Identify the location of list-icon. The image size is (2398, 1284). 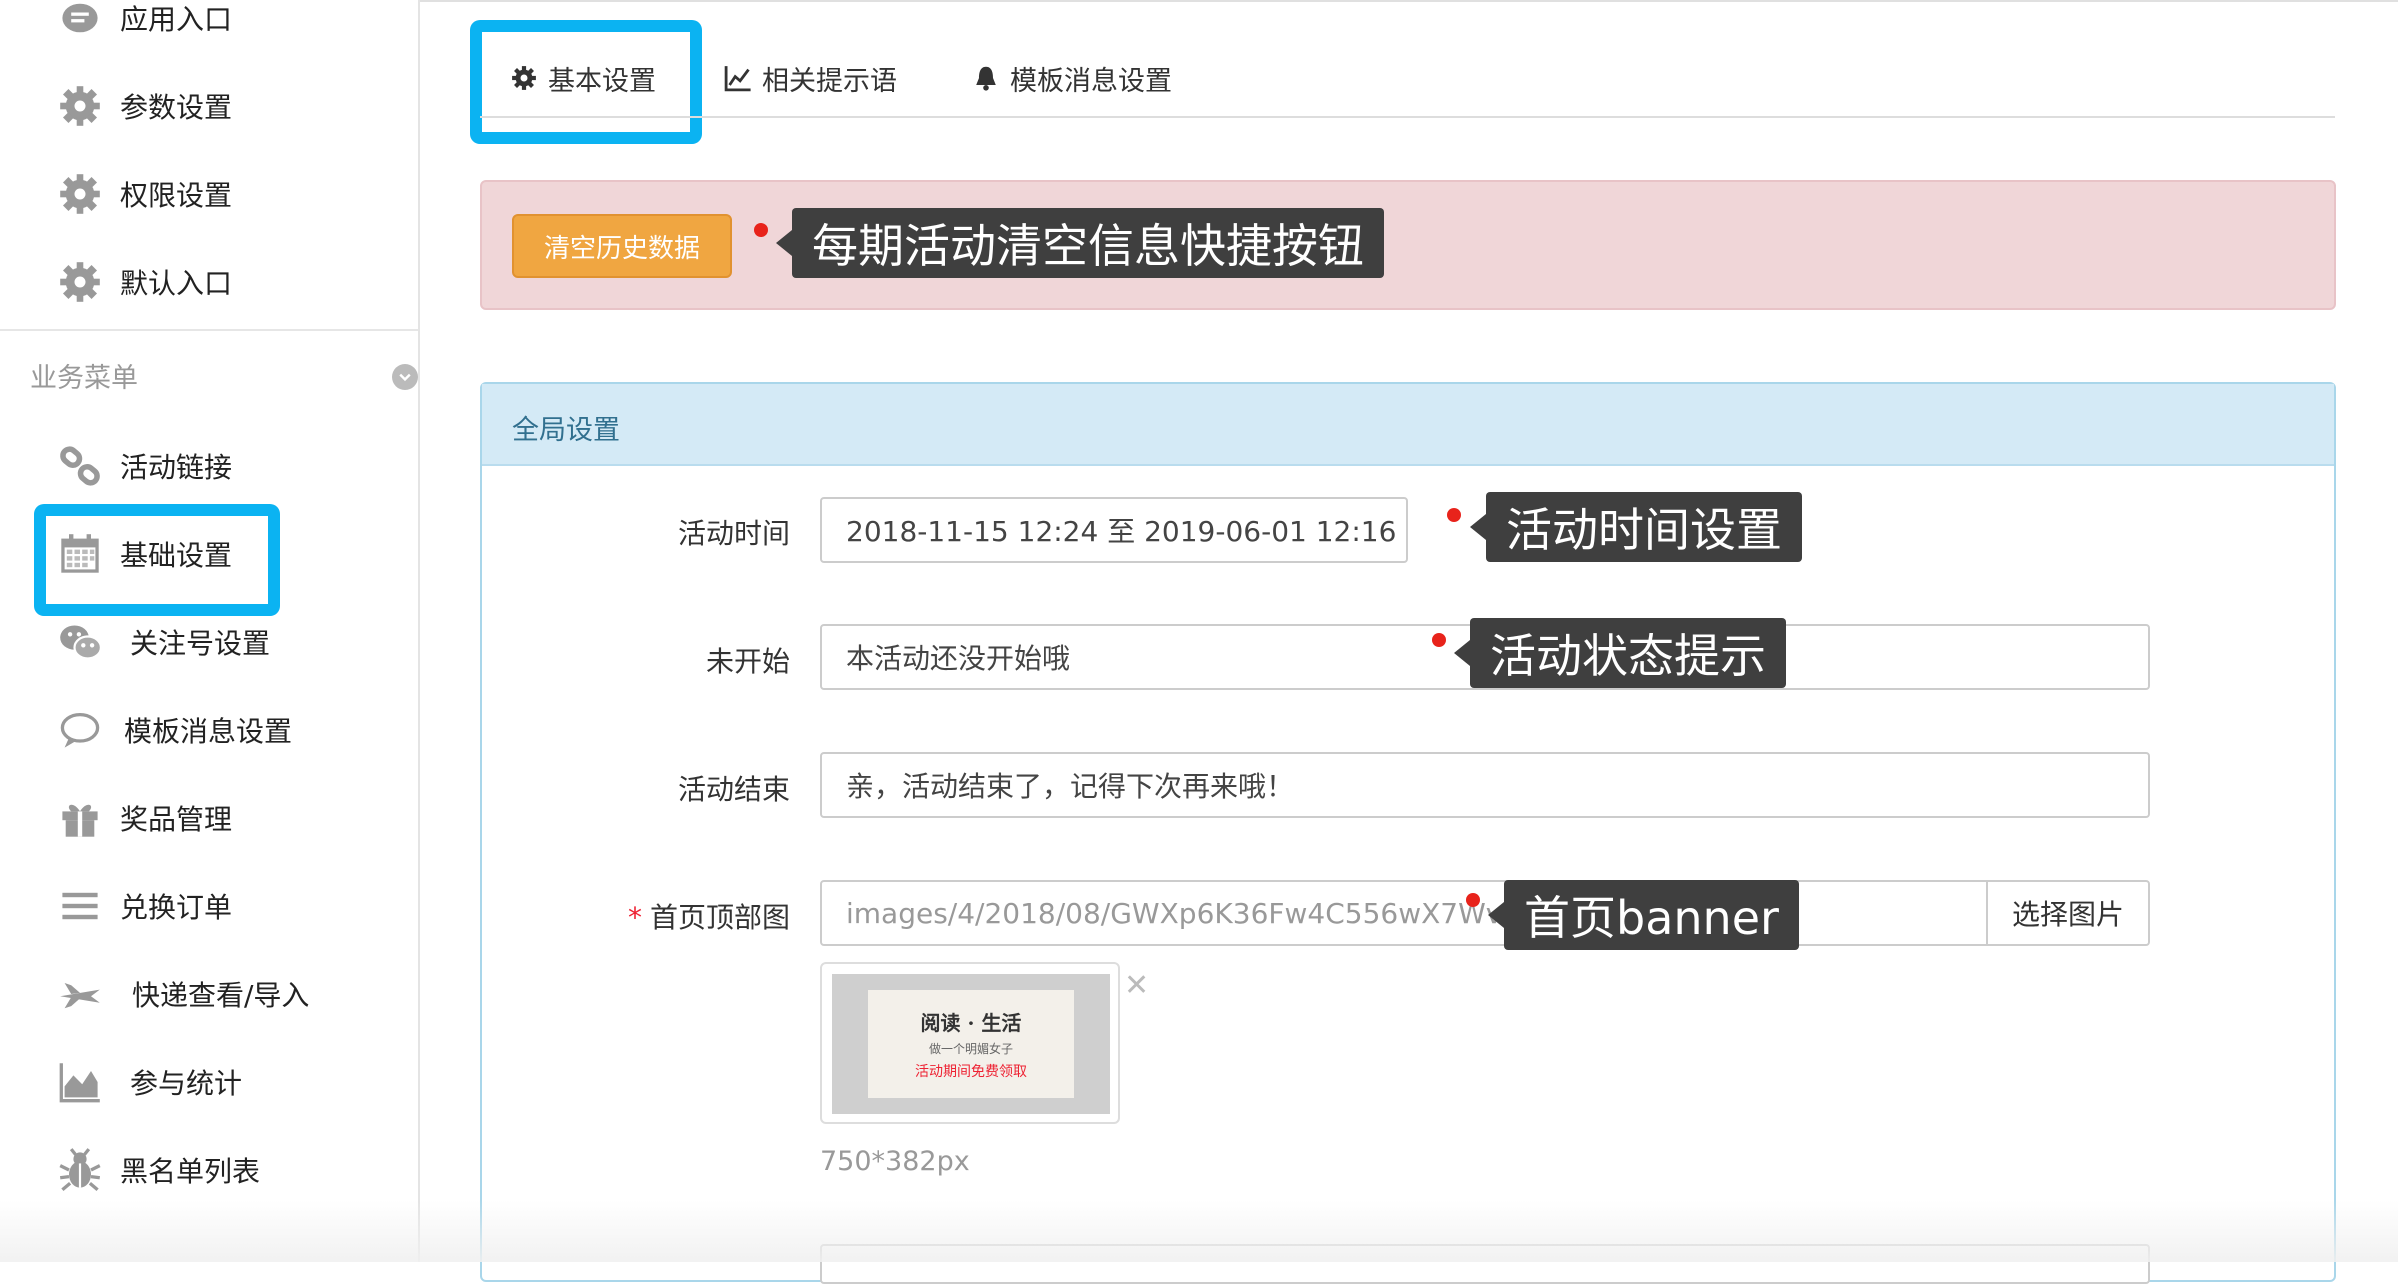
(80, 906).